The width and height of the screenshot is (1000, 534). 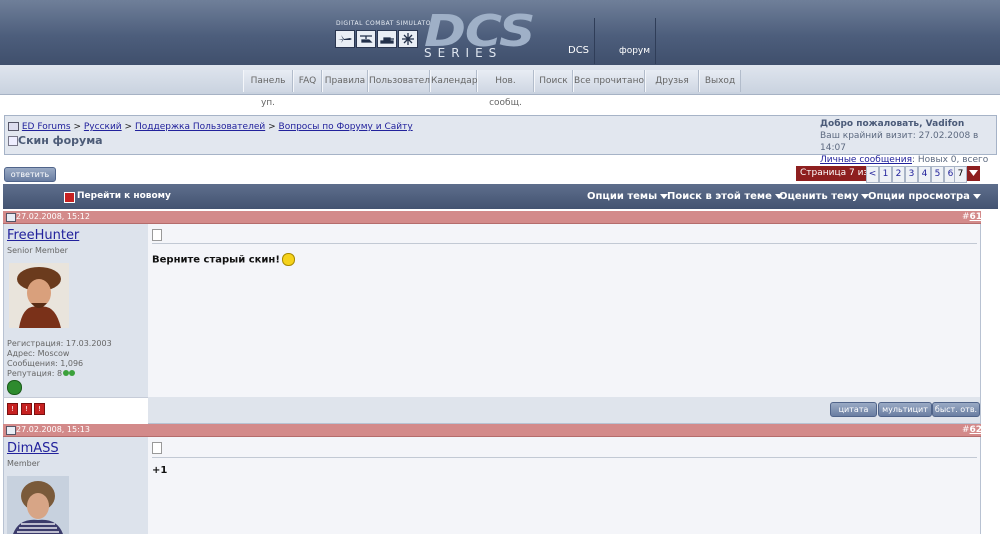 What do you see at coordinates (911, 174) in the screenshot?
I see `page-3: 3` at bounding box center [911, 174].